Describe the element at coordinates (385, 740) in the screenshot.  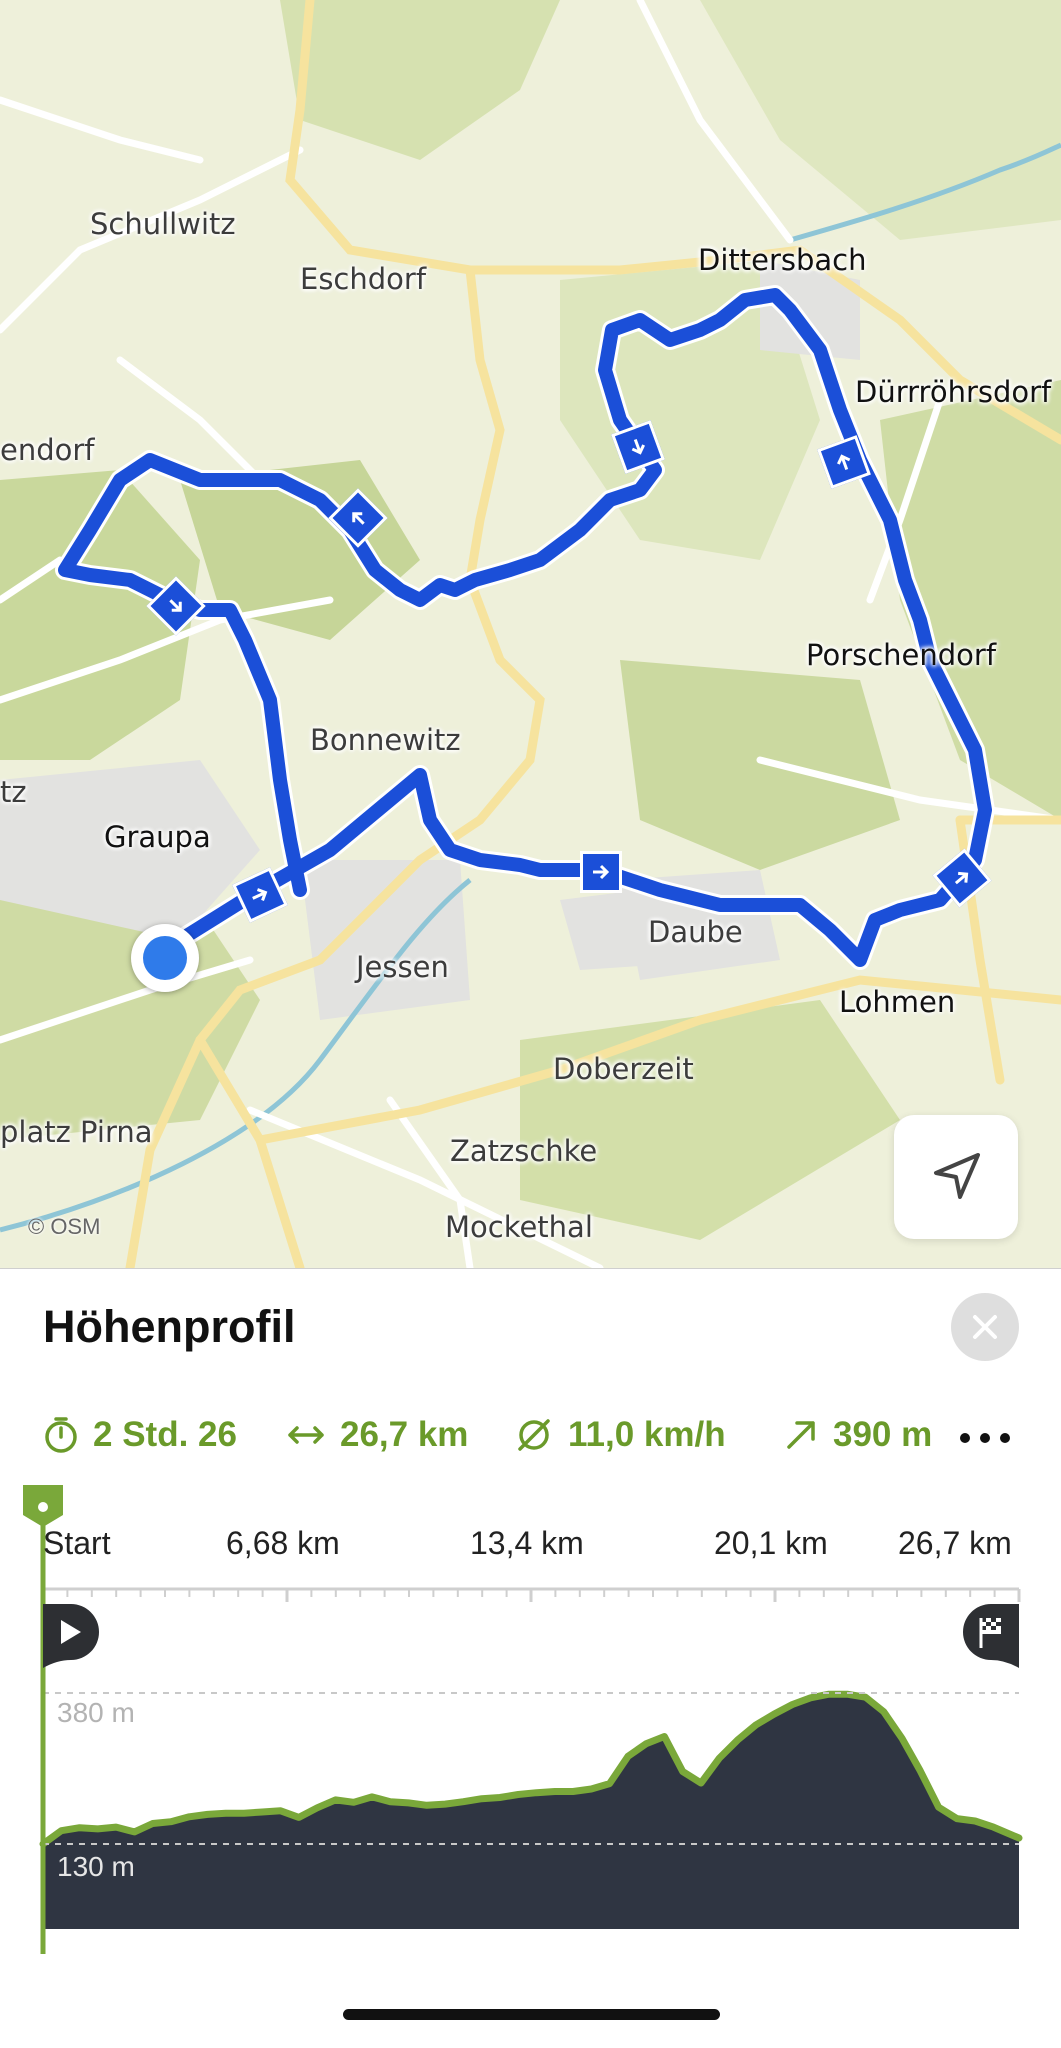
I see `place-label: Bonnewitz` at that location.